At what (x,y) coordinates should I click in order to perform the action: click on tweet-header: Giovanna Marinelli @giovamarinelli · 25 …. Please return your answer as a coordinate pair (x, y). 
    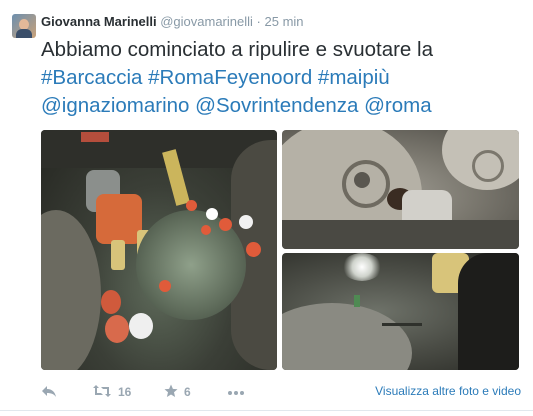
    Looking at the image, I should click on (172, 22).